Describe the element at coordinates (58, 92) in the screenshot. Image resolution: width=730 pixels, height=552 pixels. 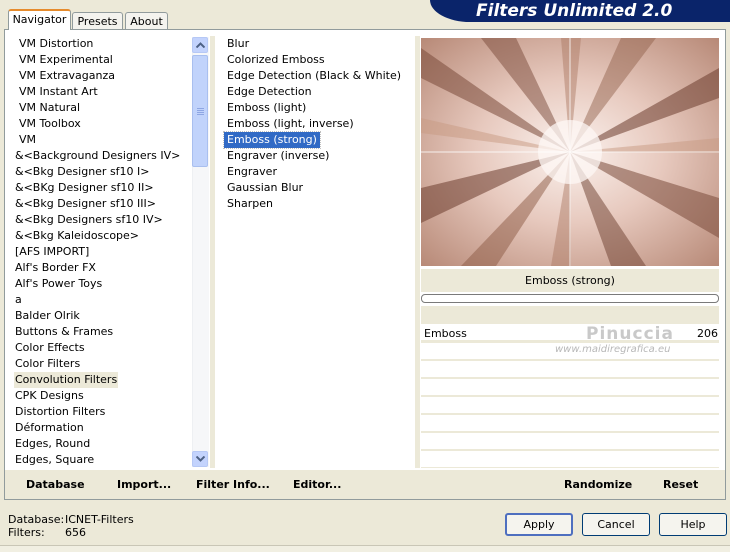
I see `category-item: VM Instant Art` at that location.